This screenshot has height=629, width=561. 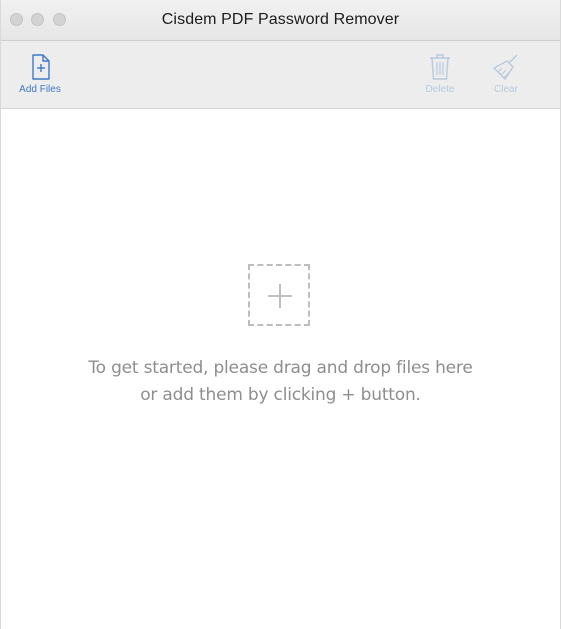 I want to click on delete-label: Delete, so click(x=440, y=89).